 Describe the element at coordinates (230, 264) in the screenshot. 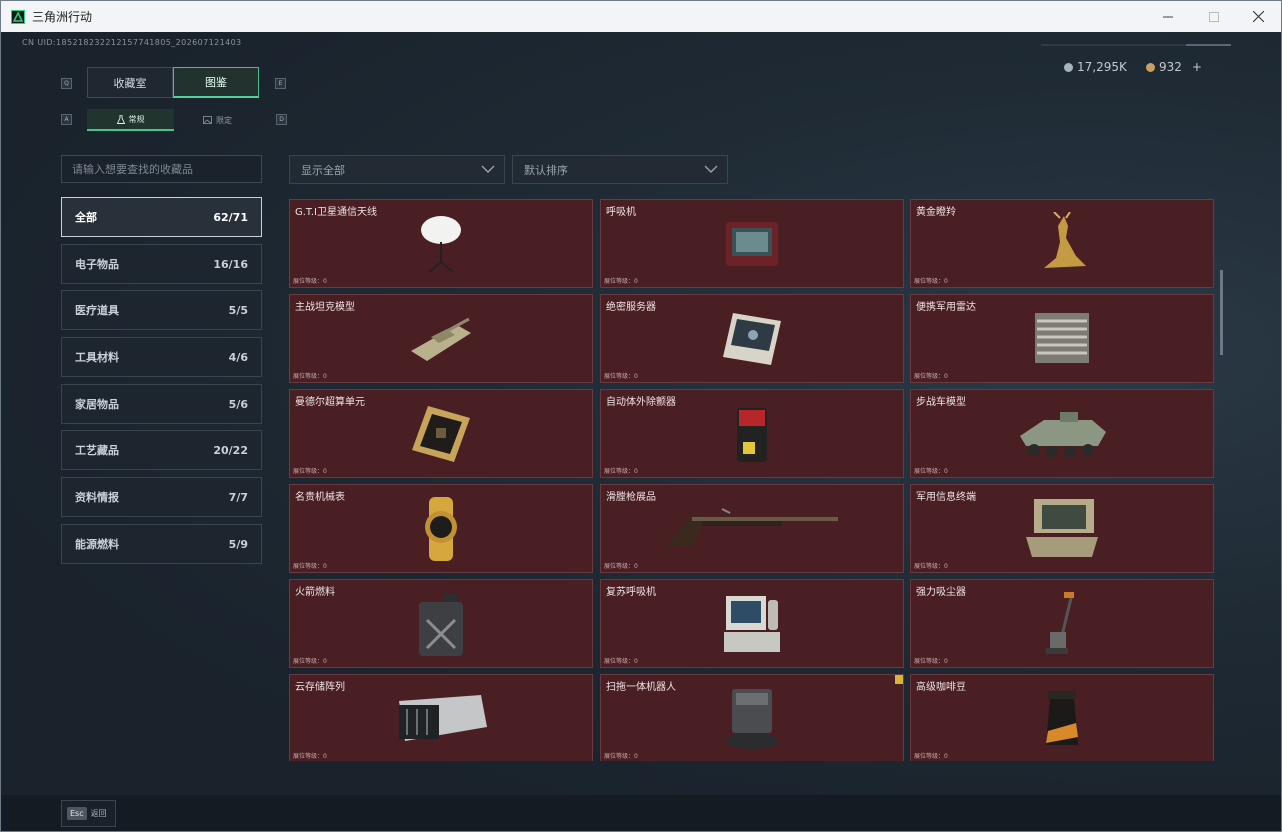

I see `category-count: 16/16` at that location.